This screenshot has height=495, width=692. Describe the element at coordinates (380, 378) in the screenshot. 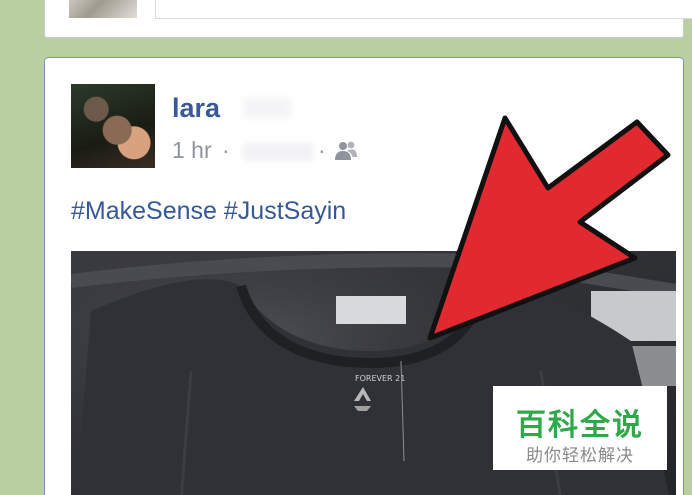

I see `shirt-brand-label: FOREVER 21` at that location.